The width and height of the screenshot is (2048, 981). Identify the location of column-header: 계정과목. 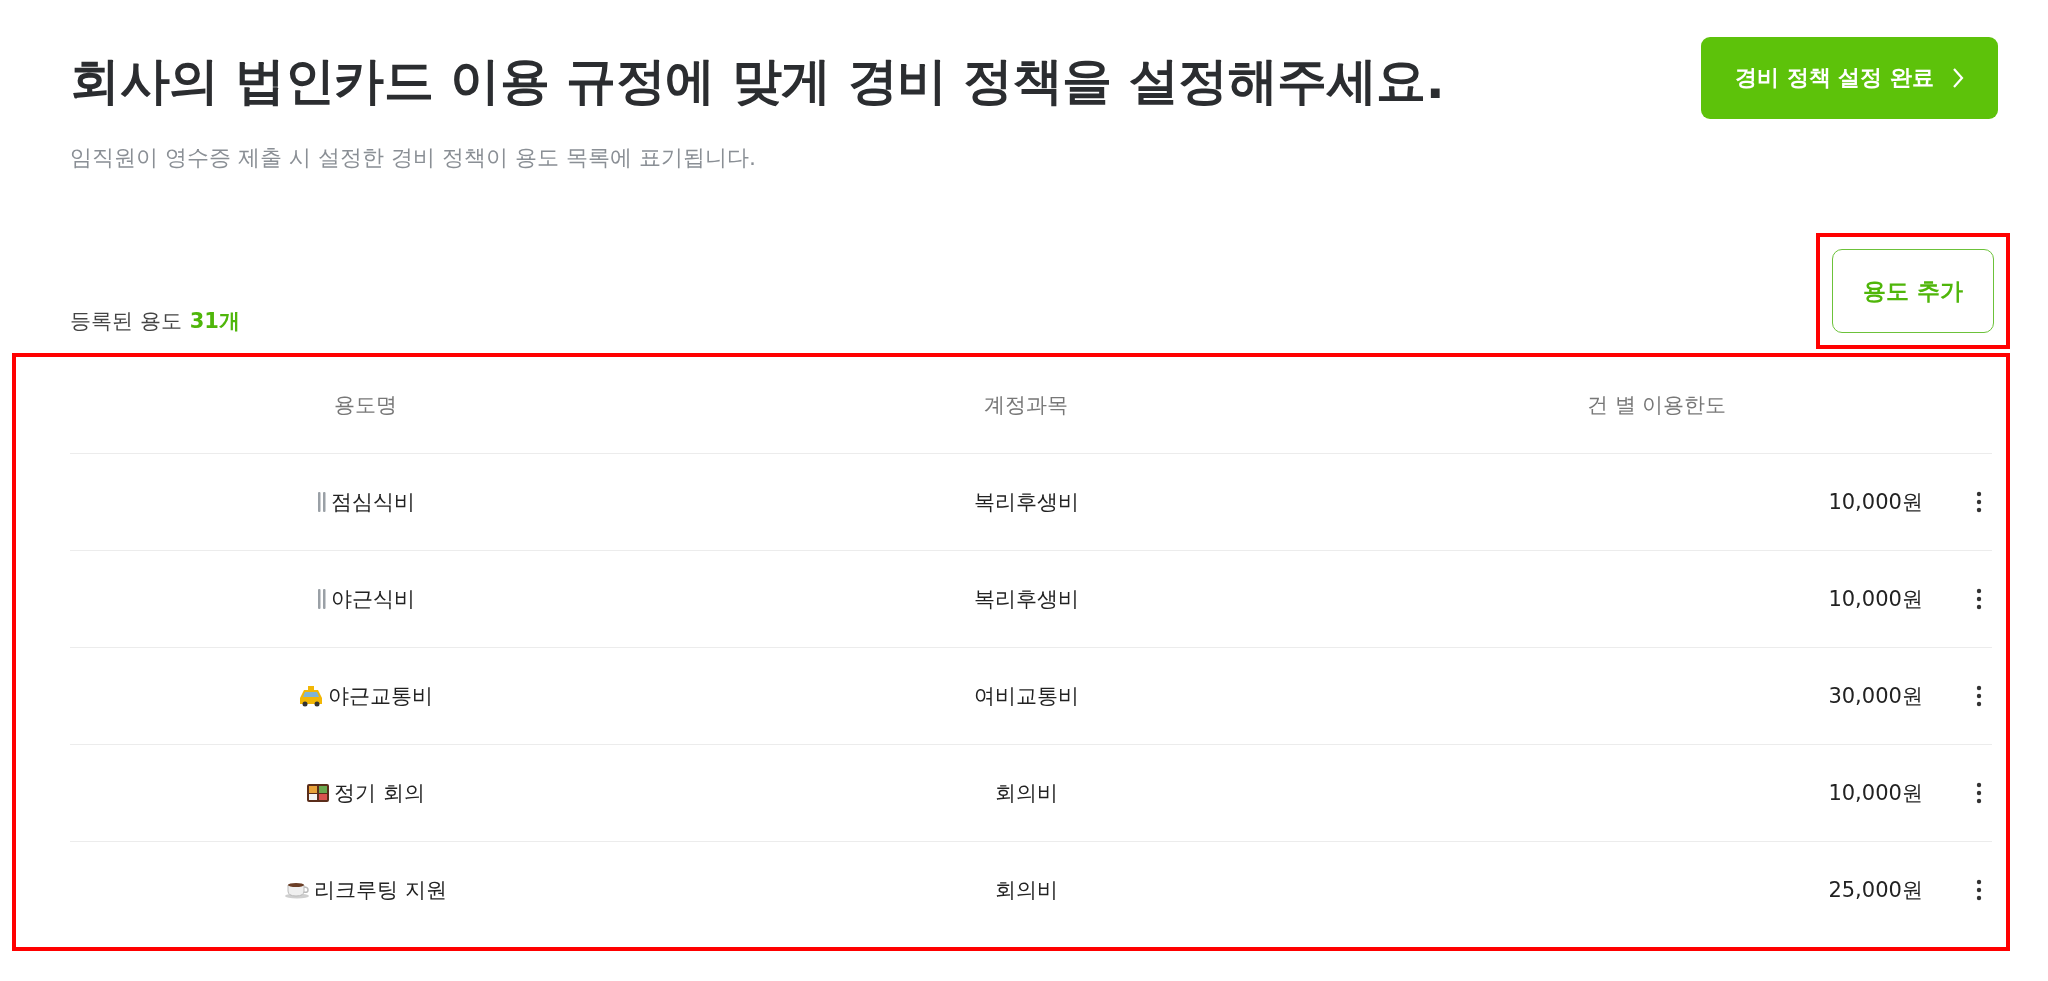
(1026, 405).